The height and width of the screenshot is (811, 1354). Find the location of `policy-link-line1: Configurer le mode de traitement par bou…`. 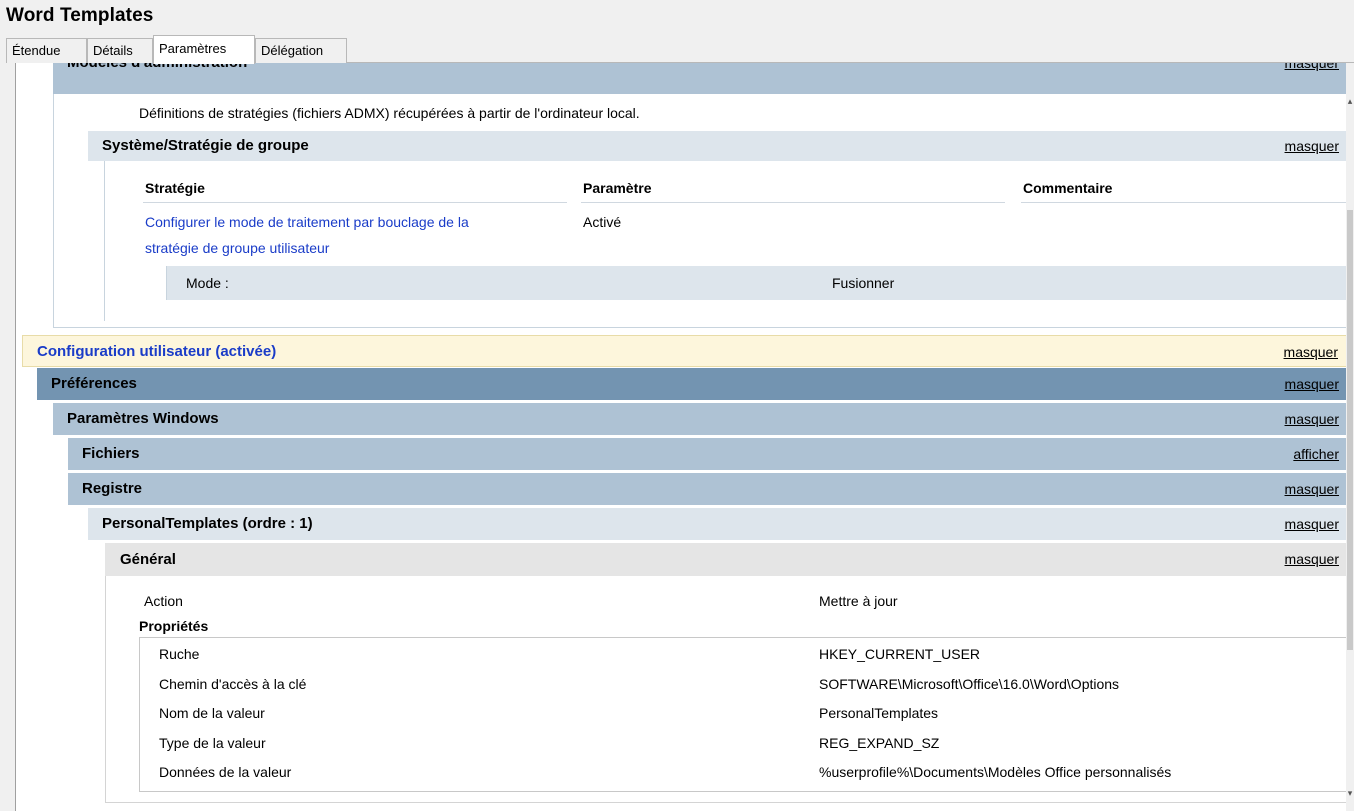

policy-link-line1: Configurer le mode de traitement par bou… is located at coordinates (307, 222).